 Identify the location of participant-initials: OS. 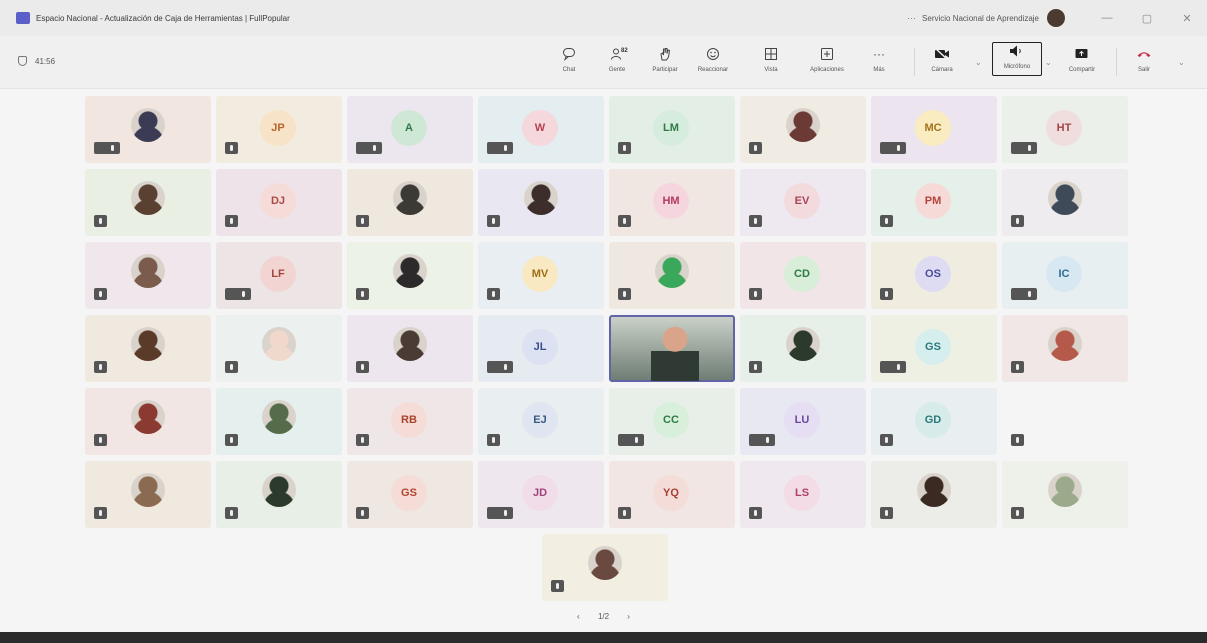
(933, 274).